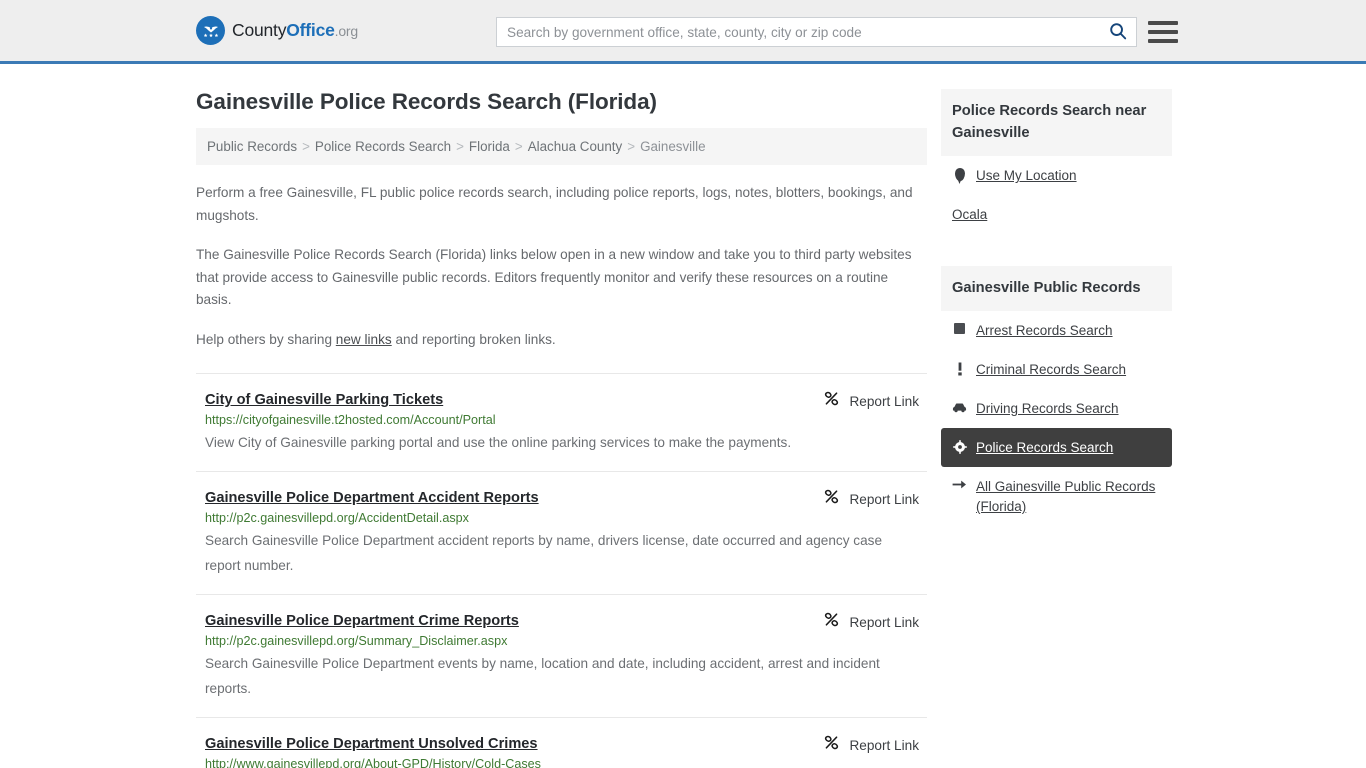  I want to click on exclamation-icon, so click(959, 369).